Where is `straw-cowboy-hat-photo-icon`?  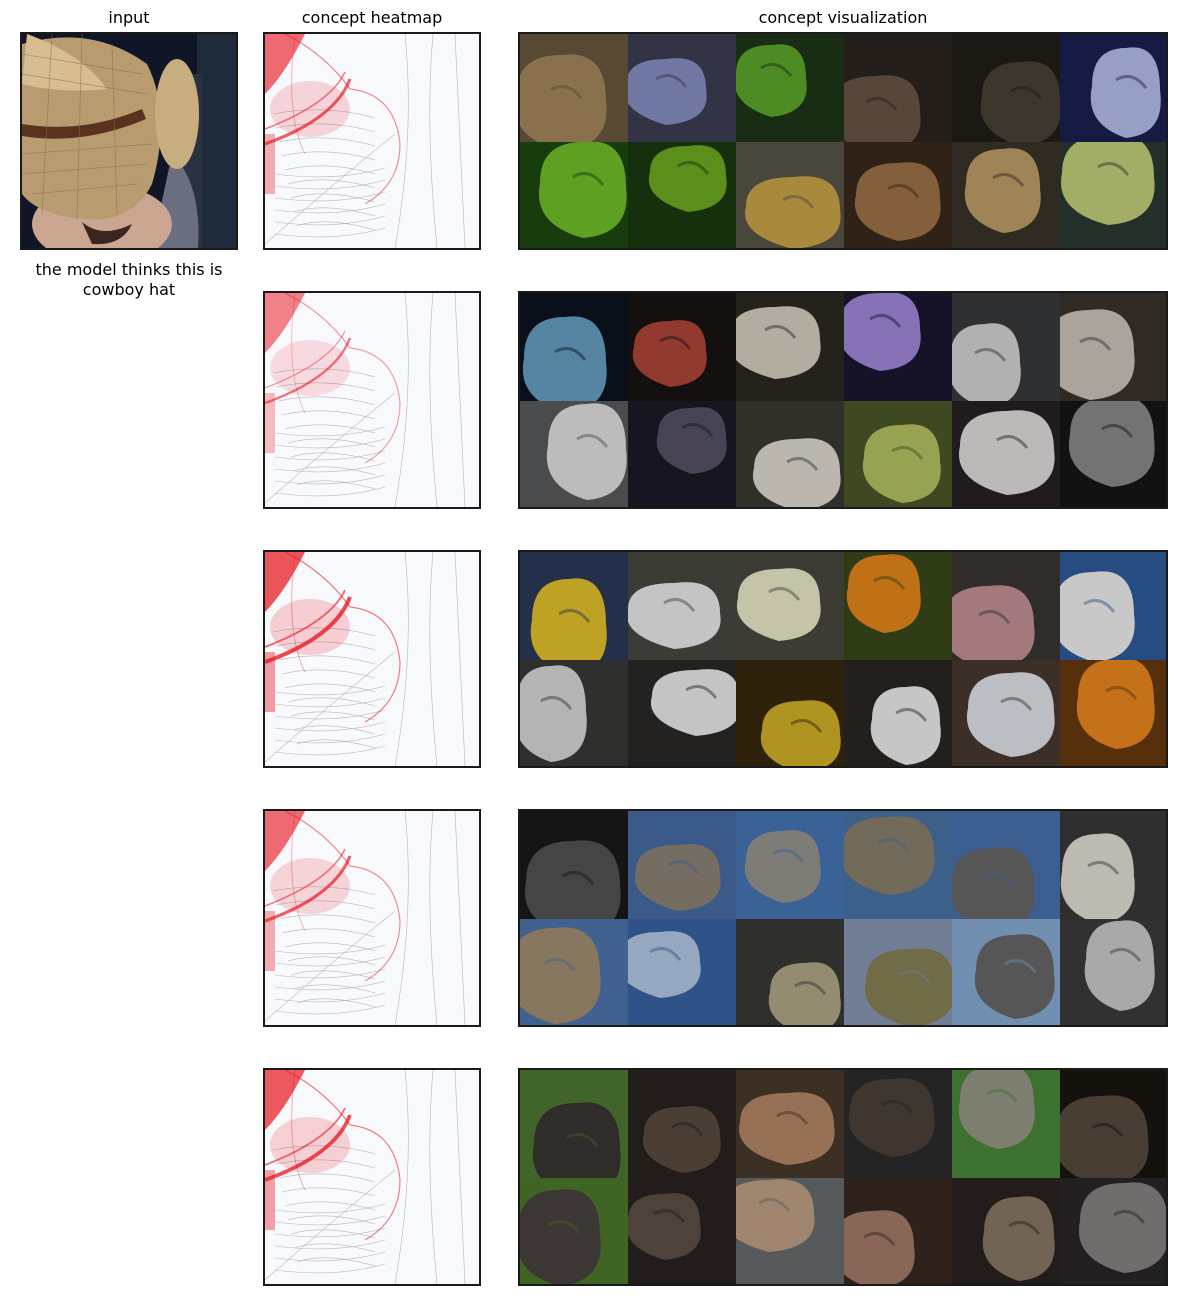
straw-cowboy-hat-photo-icon is located at coordinates (129, 141).